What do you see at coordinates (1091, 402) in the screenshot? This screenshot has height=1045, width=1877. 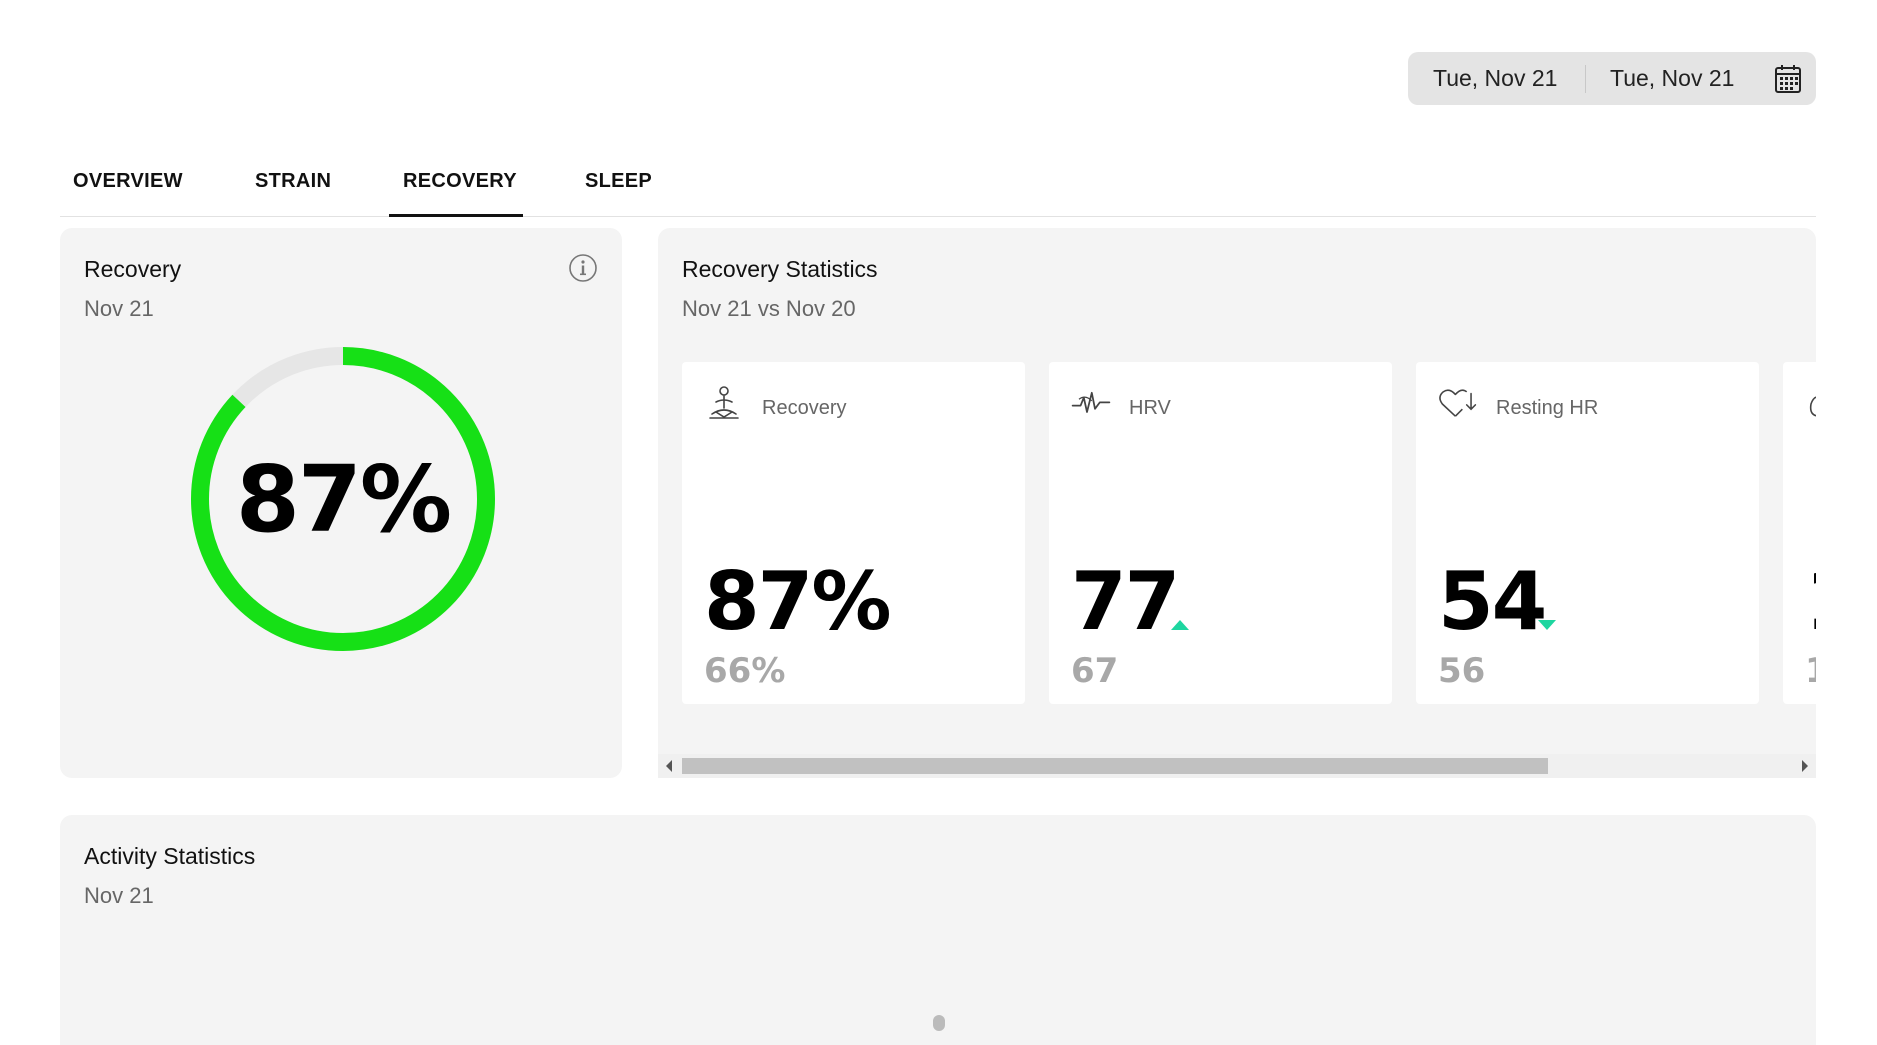 I see `hrv-icon` at bounding box center [1091, 402].